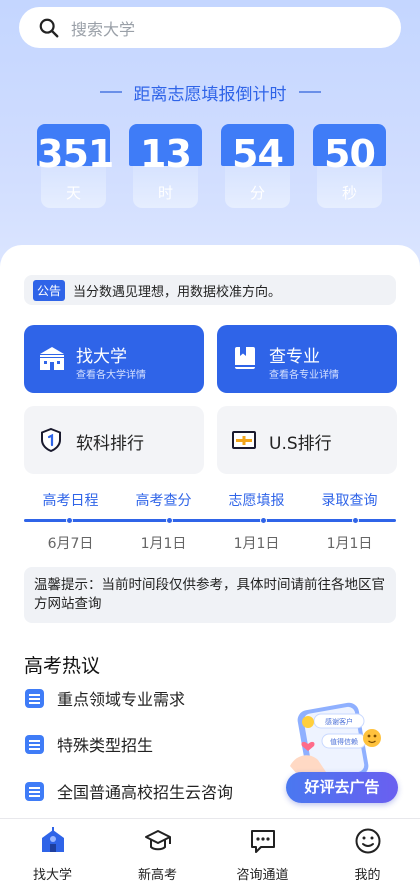 This screenshot has width=420, height=883. What do you see at coordinates (349, 521) in the screenshot?
I see `timeline-item-admission: 录取查询 1月1日` at bounding box center [349, 521].